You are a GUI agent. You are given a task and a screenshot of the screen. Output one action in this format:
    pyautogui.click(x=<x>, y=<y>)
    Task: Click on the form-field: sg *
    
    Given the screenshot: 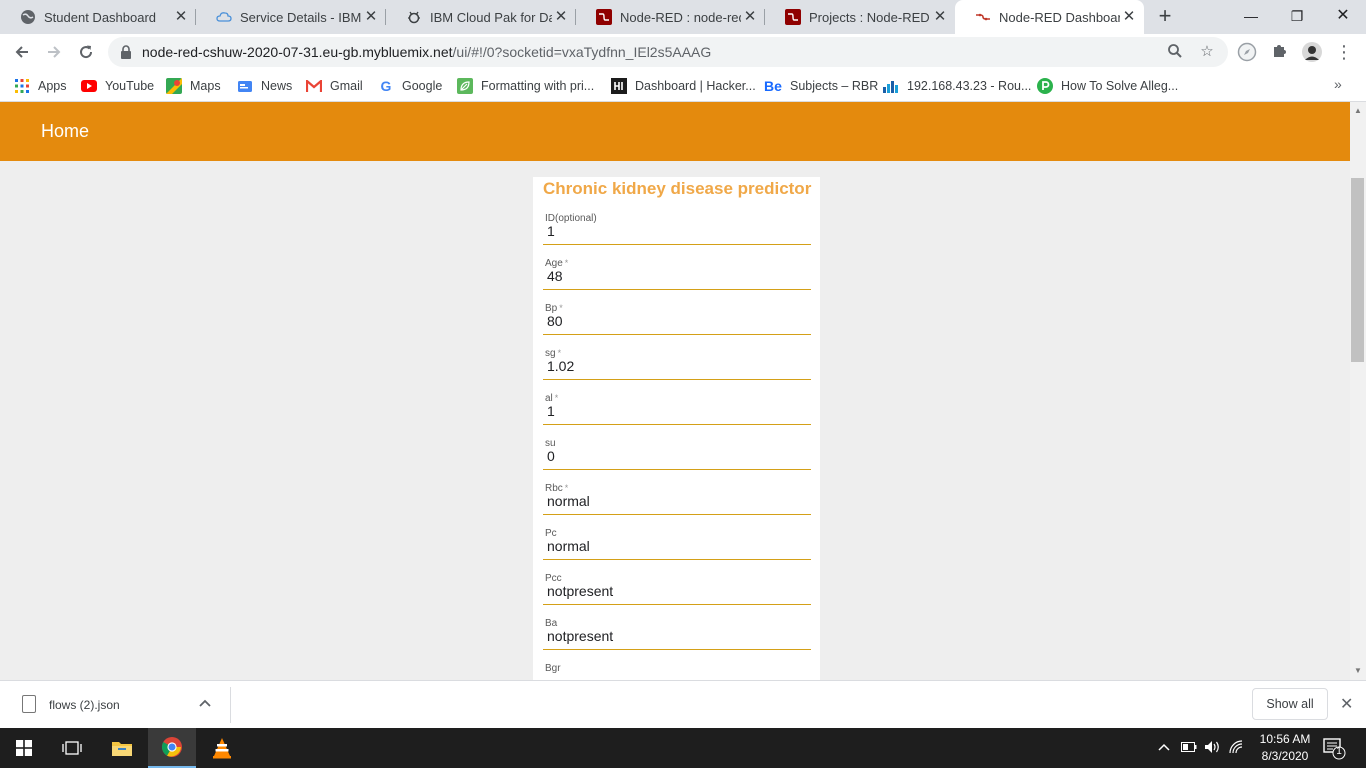 What is the action you would take?
    pyautogui.click(x=677, y=369)
    